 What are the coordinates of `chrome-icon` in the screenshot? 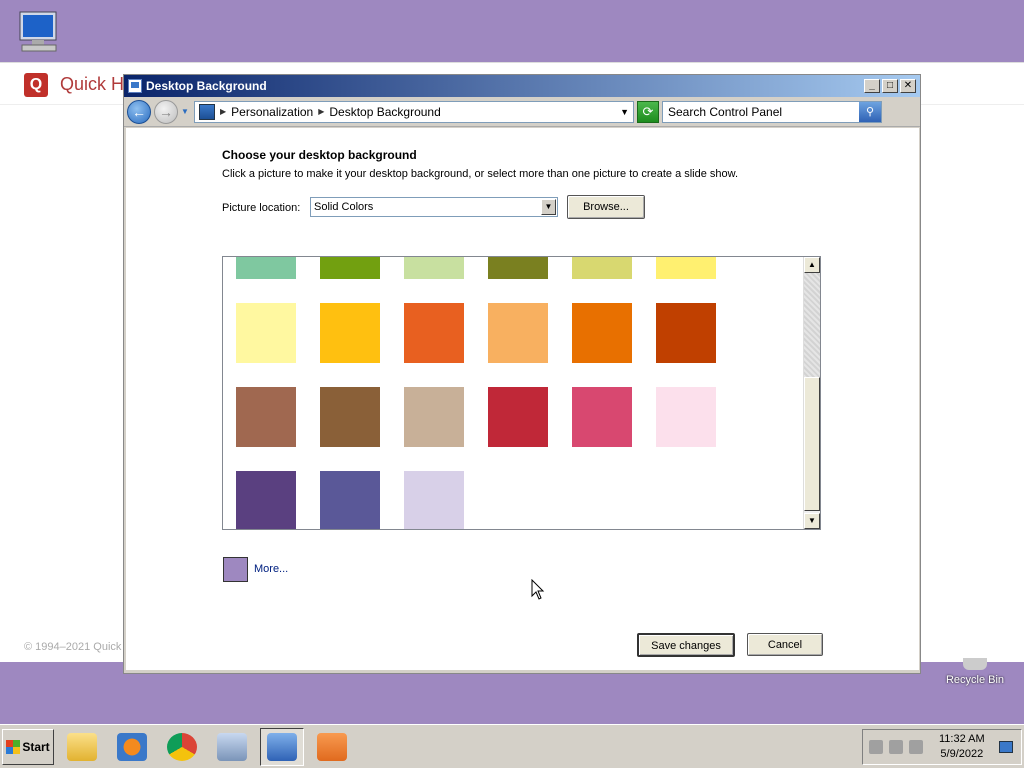 It's located at (182, 746).